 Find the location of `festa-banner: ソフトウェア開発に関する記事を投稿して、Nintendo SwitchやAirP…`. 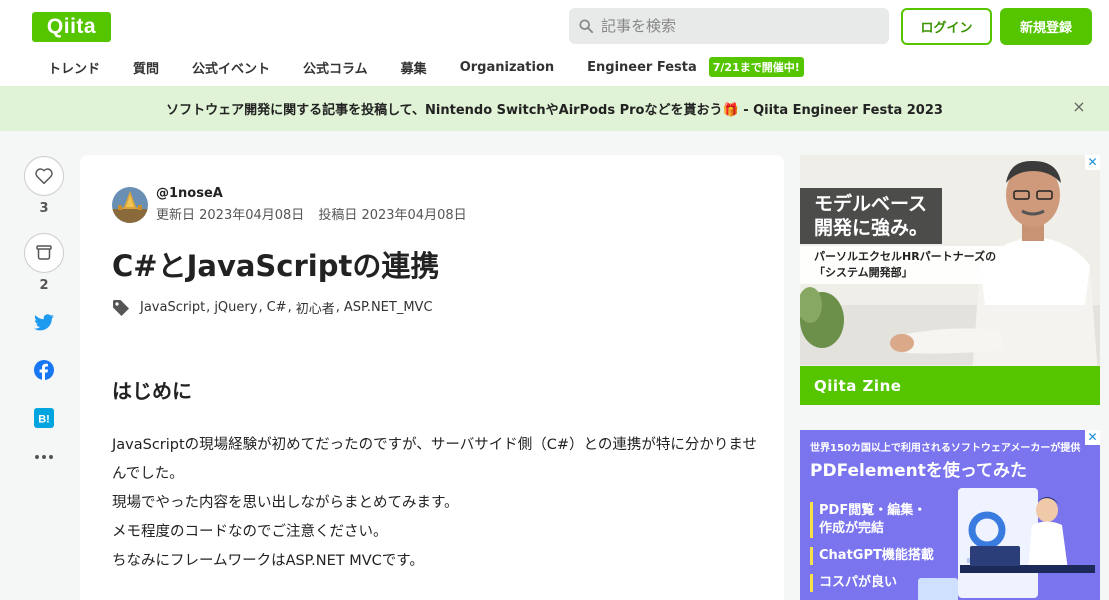

festa-banner: ソフトウェア開発に関する記事を投稿して、Nintendo SwitchやAirP… is located at coordinates (554, 108).